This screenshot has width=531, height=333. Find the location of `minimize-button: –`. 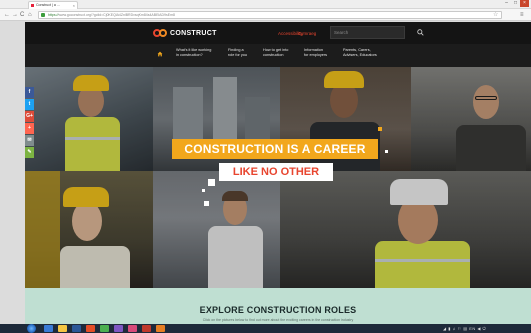

minimize-button: – is located at coordinates (506, 3).